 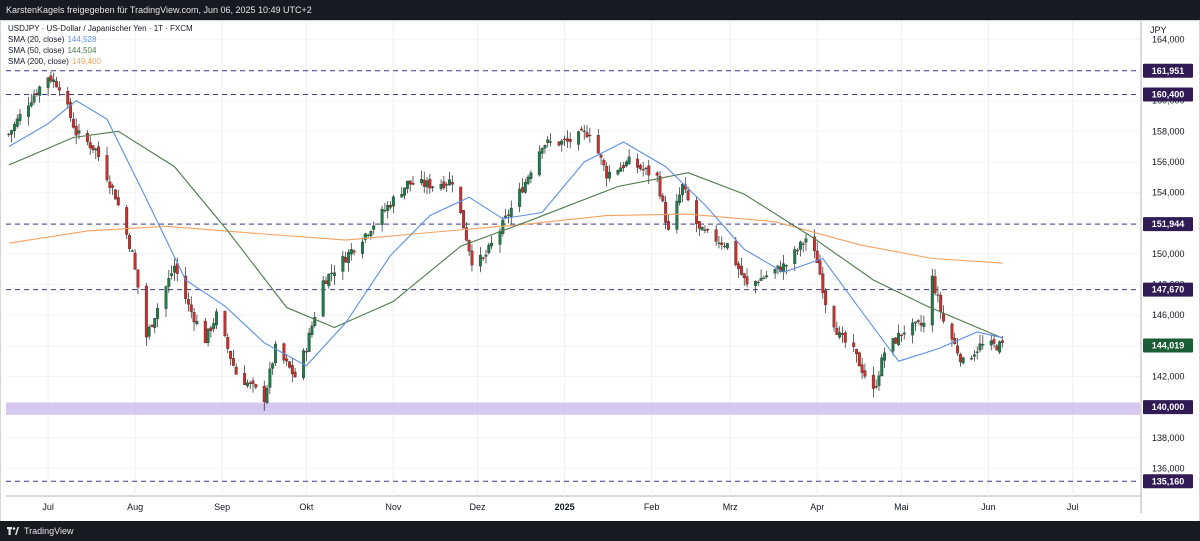 I want to click on level-tag-label: 147,670, so click(x=1168, y=290).